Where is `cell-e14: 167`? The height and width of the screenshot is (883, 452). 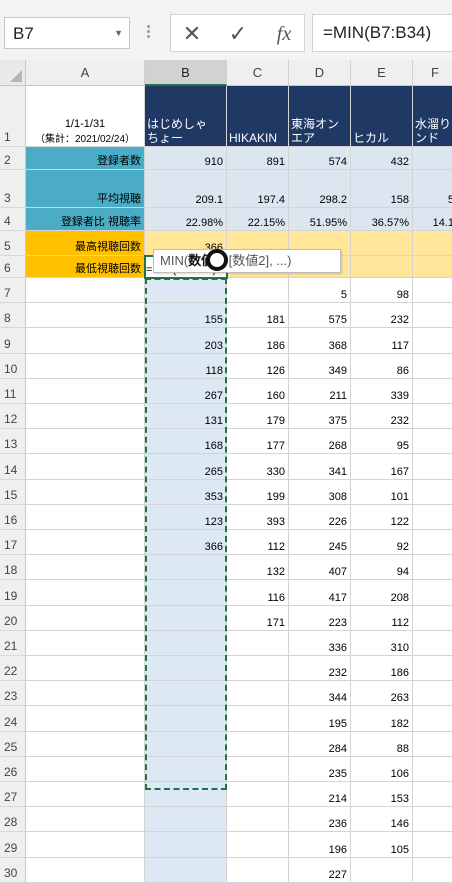
cell-e14: 167 is located at coordinates (382, 467).